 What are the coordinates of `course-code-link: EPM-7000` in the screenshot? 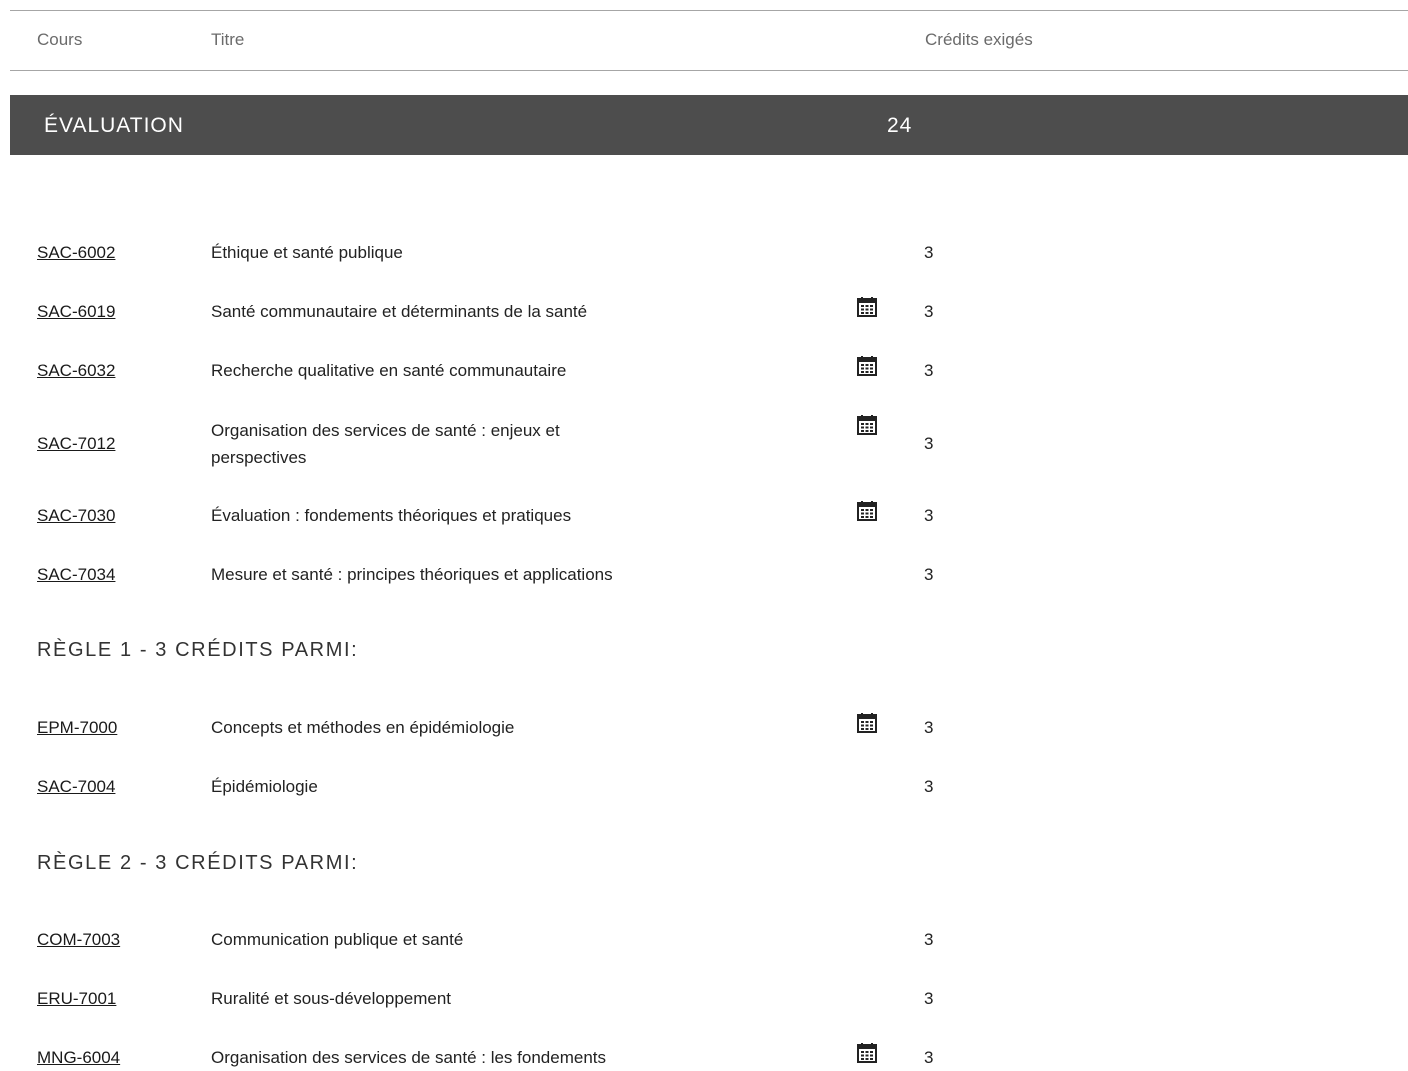 It's located at (77, 728).